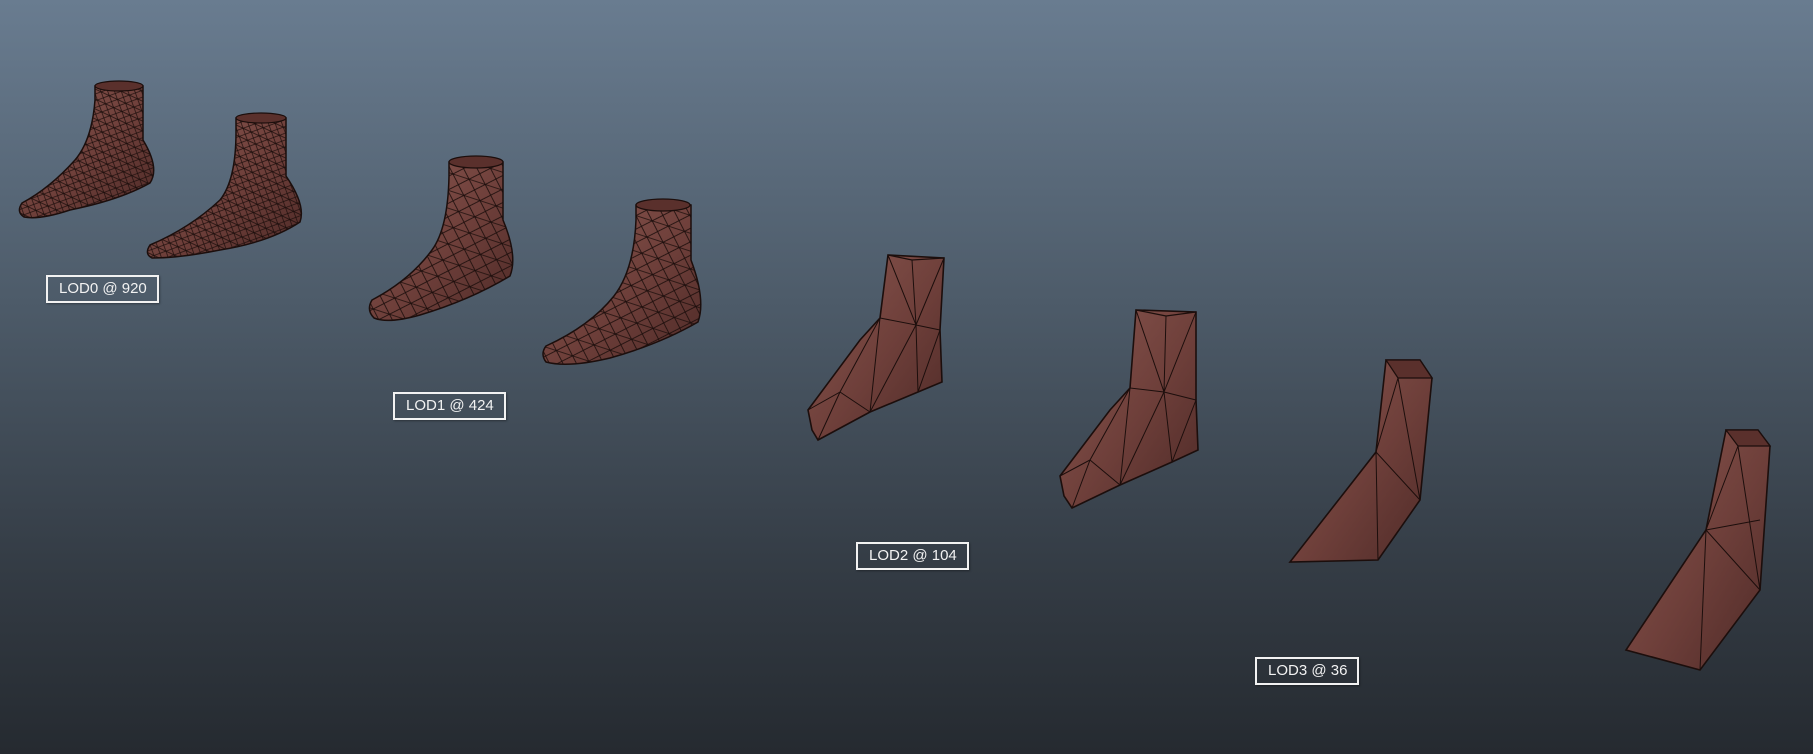 This screenshot has height=754, width=1813. Describe the element at coordinates (449, 406) in the screenshot. I see `lod1-label: LOD1 @ 424` at that location.